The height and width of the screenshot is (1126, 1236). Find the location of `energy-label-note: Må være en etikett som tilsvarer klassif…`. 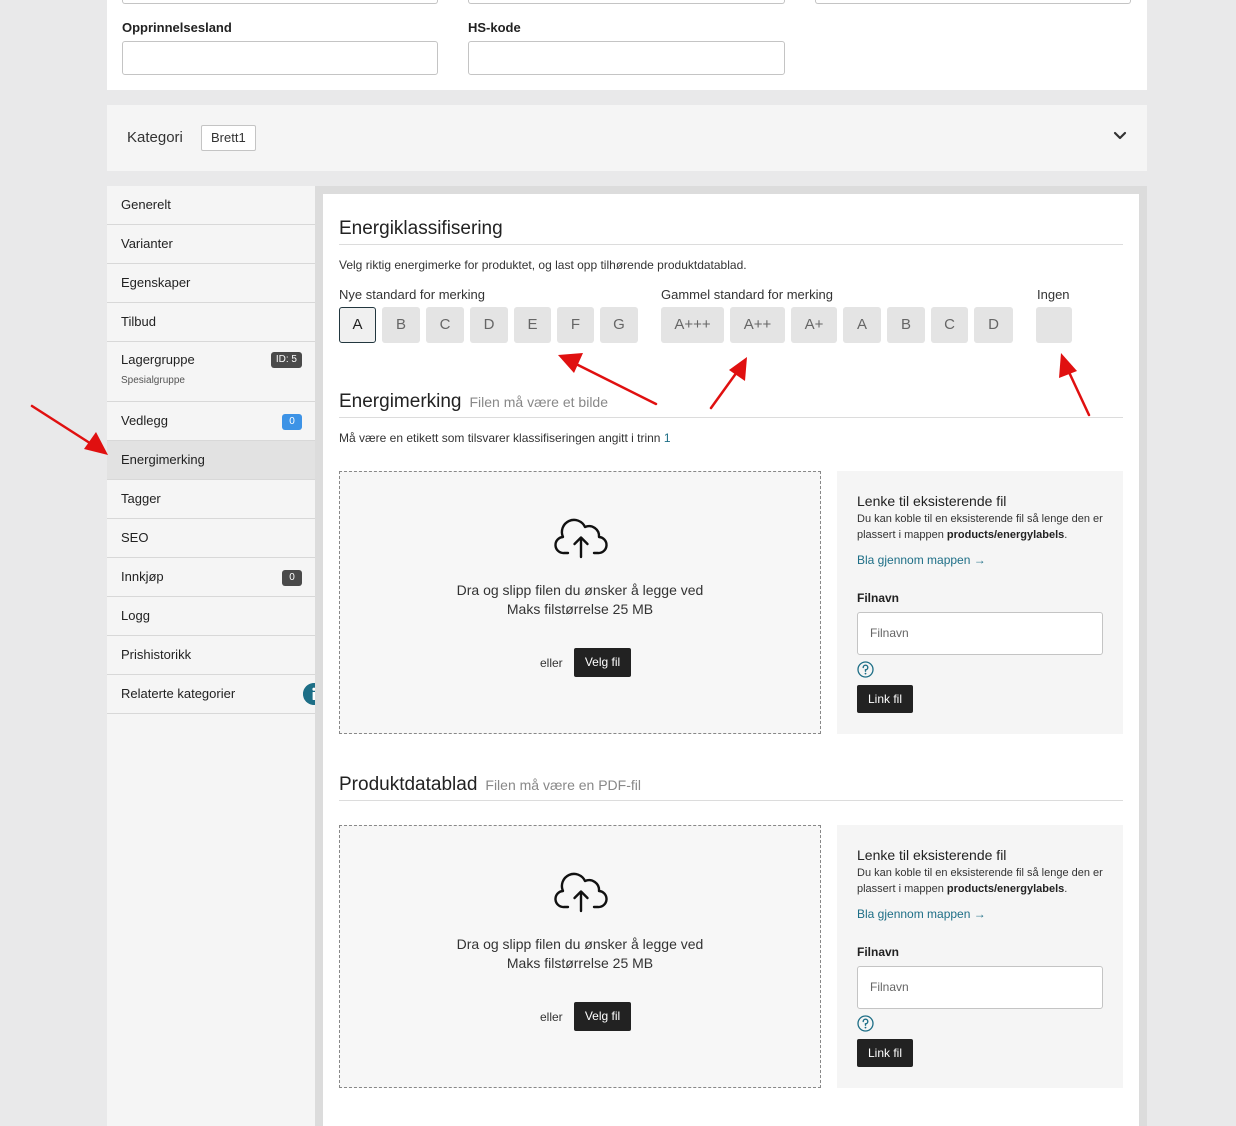

energy-label-note: Må være en etikett som tilsvarer klassif… is located at coordinates (505, 438).